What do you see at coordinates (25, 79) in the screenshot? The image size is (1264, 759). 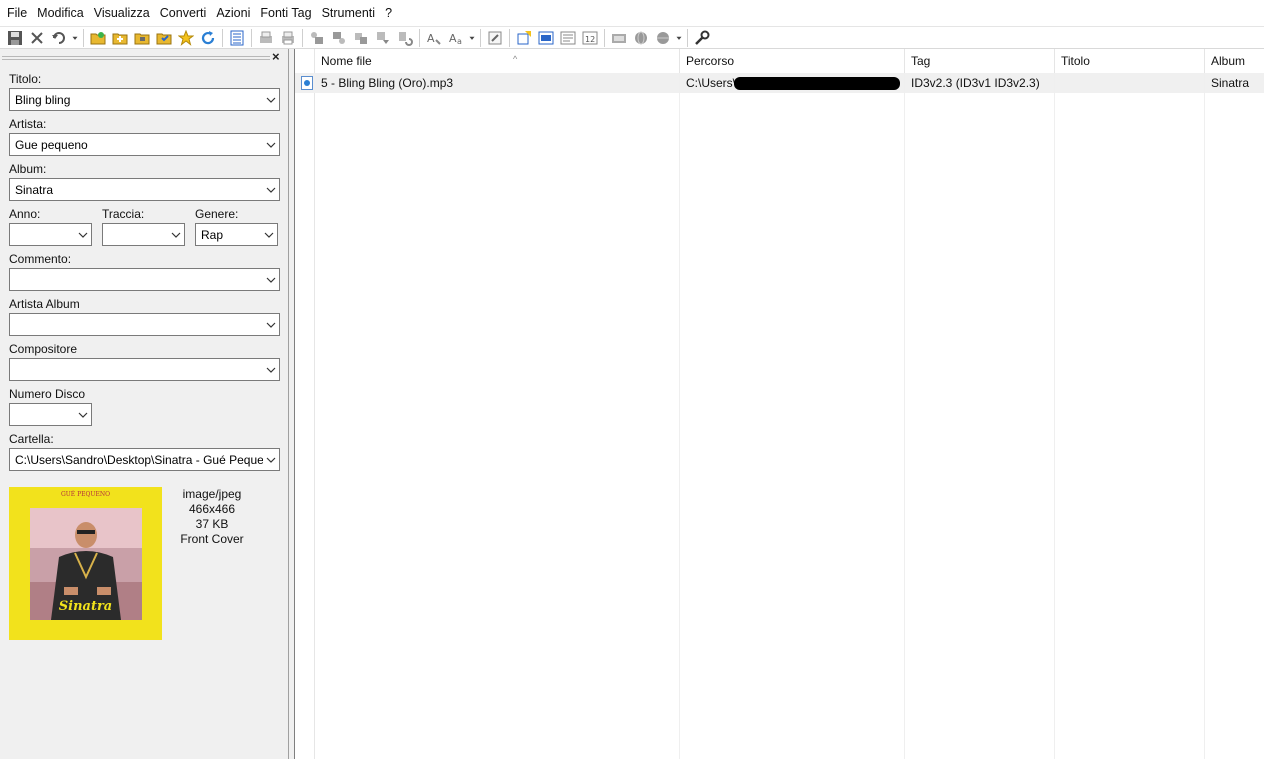 I see `title-label: Titolo:` at bounding box center [25, 79].